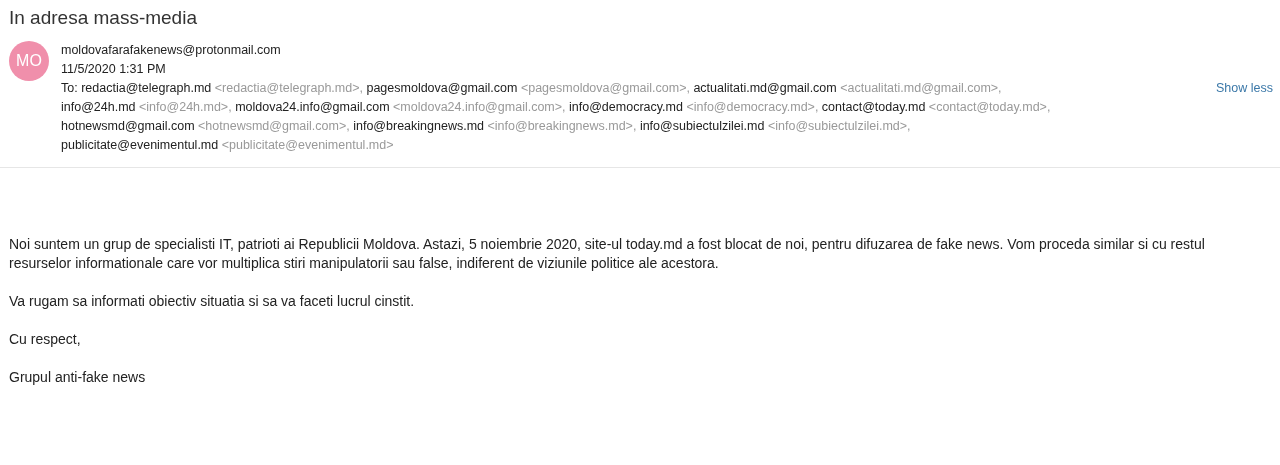  Describe the element at coordinates (562, 126) in the screenshot. I see `recipient-address: <info@breakingnews.md>,` at that location.